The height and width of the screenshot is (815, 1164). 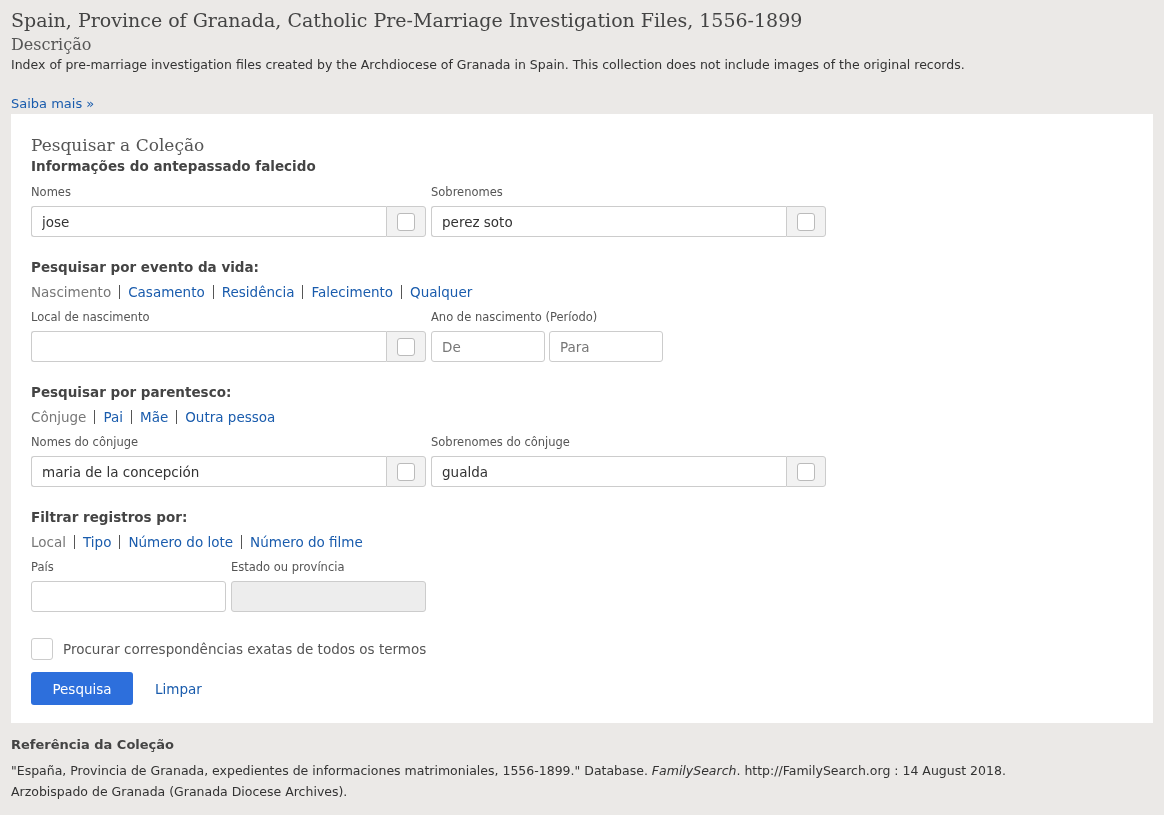 I want to click on event-tab: Qualquer, so click(x=441, y=292).